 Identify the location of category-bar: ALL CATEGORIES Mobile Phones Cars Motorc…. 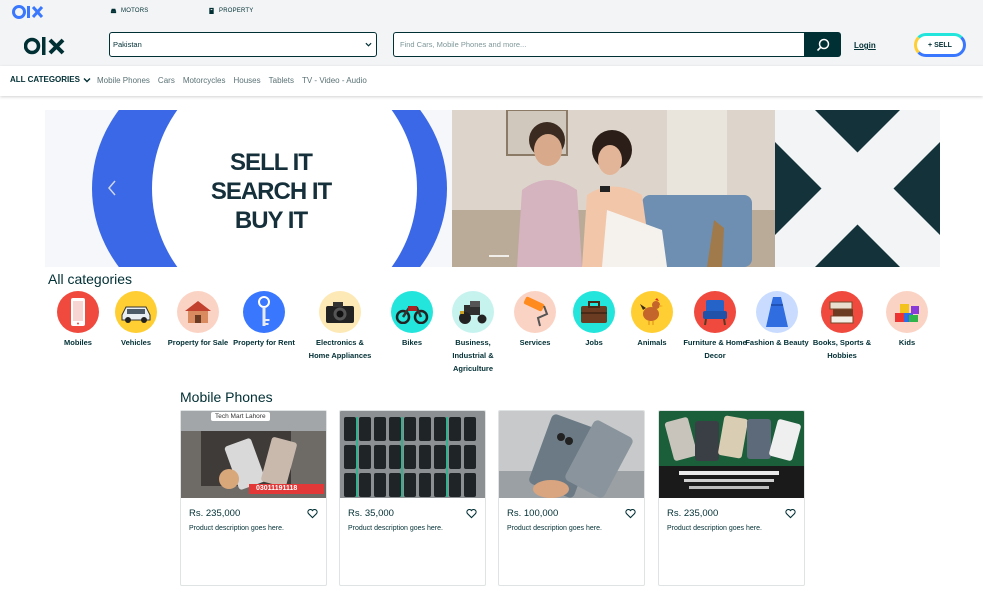
(491, 81).